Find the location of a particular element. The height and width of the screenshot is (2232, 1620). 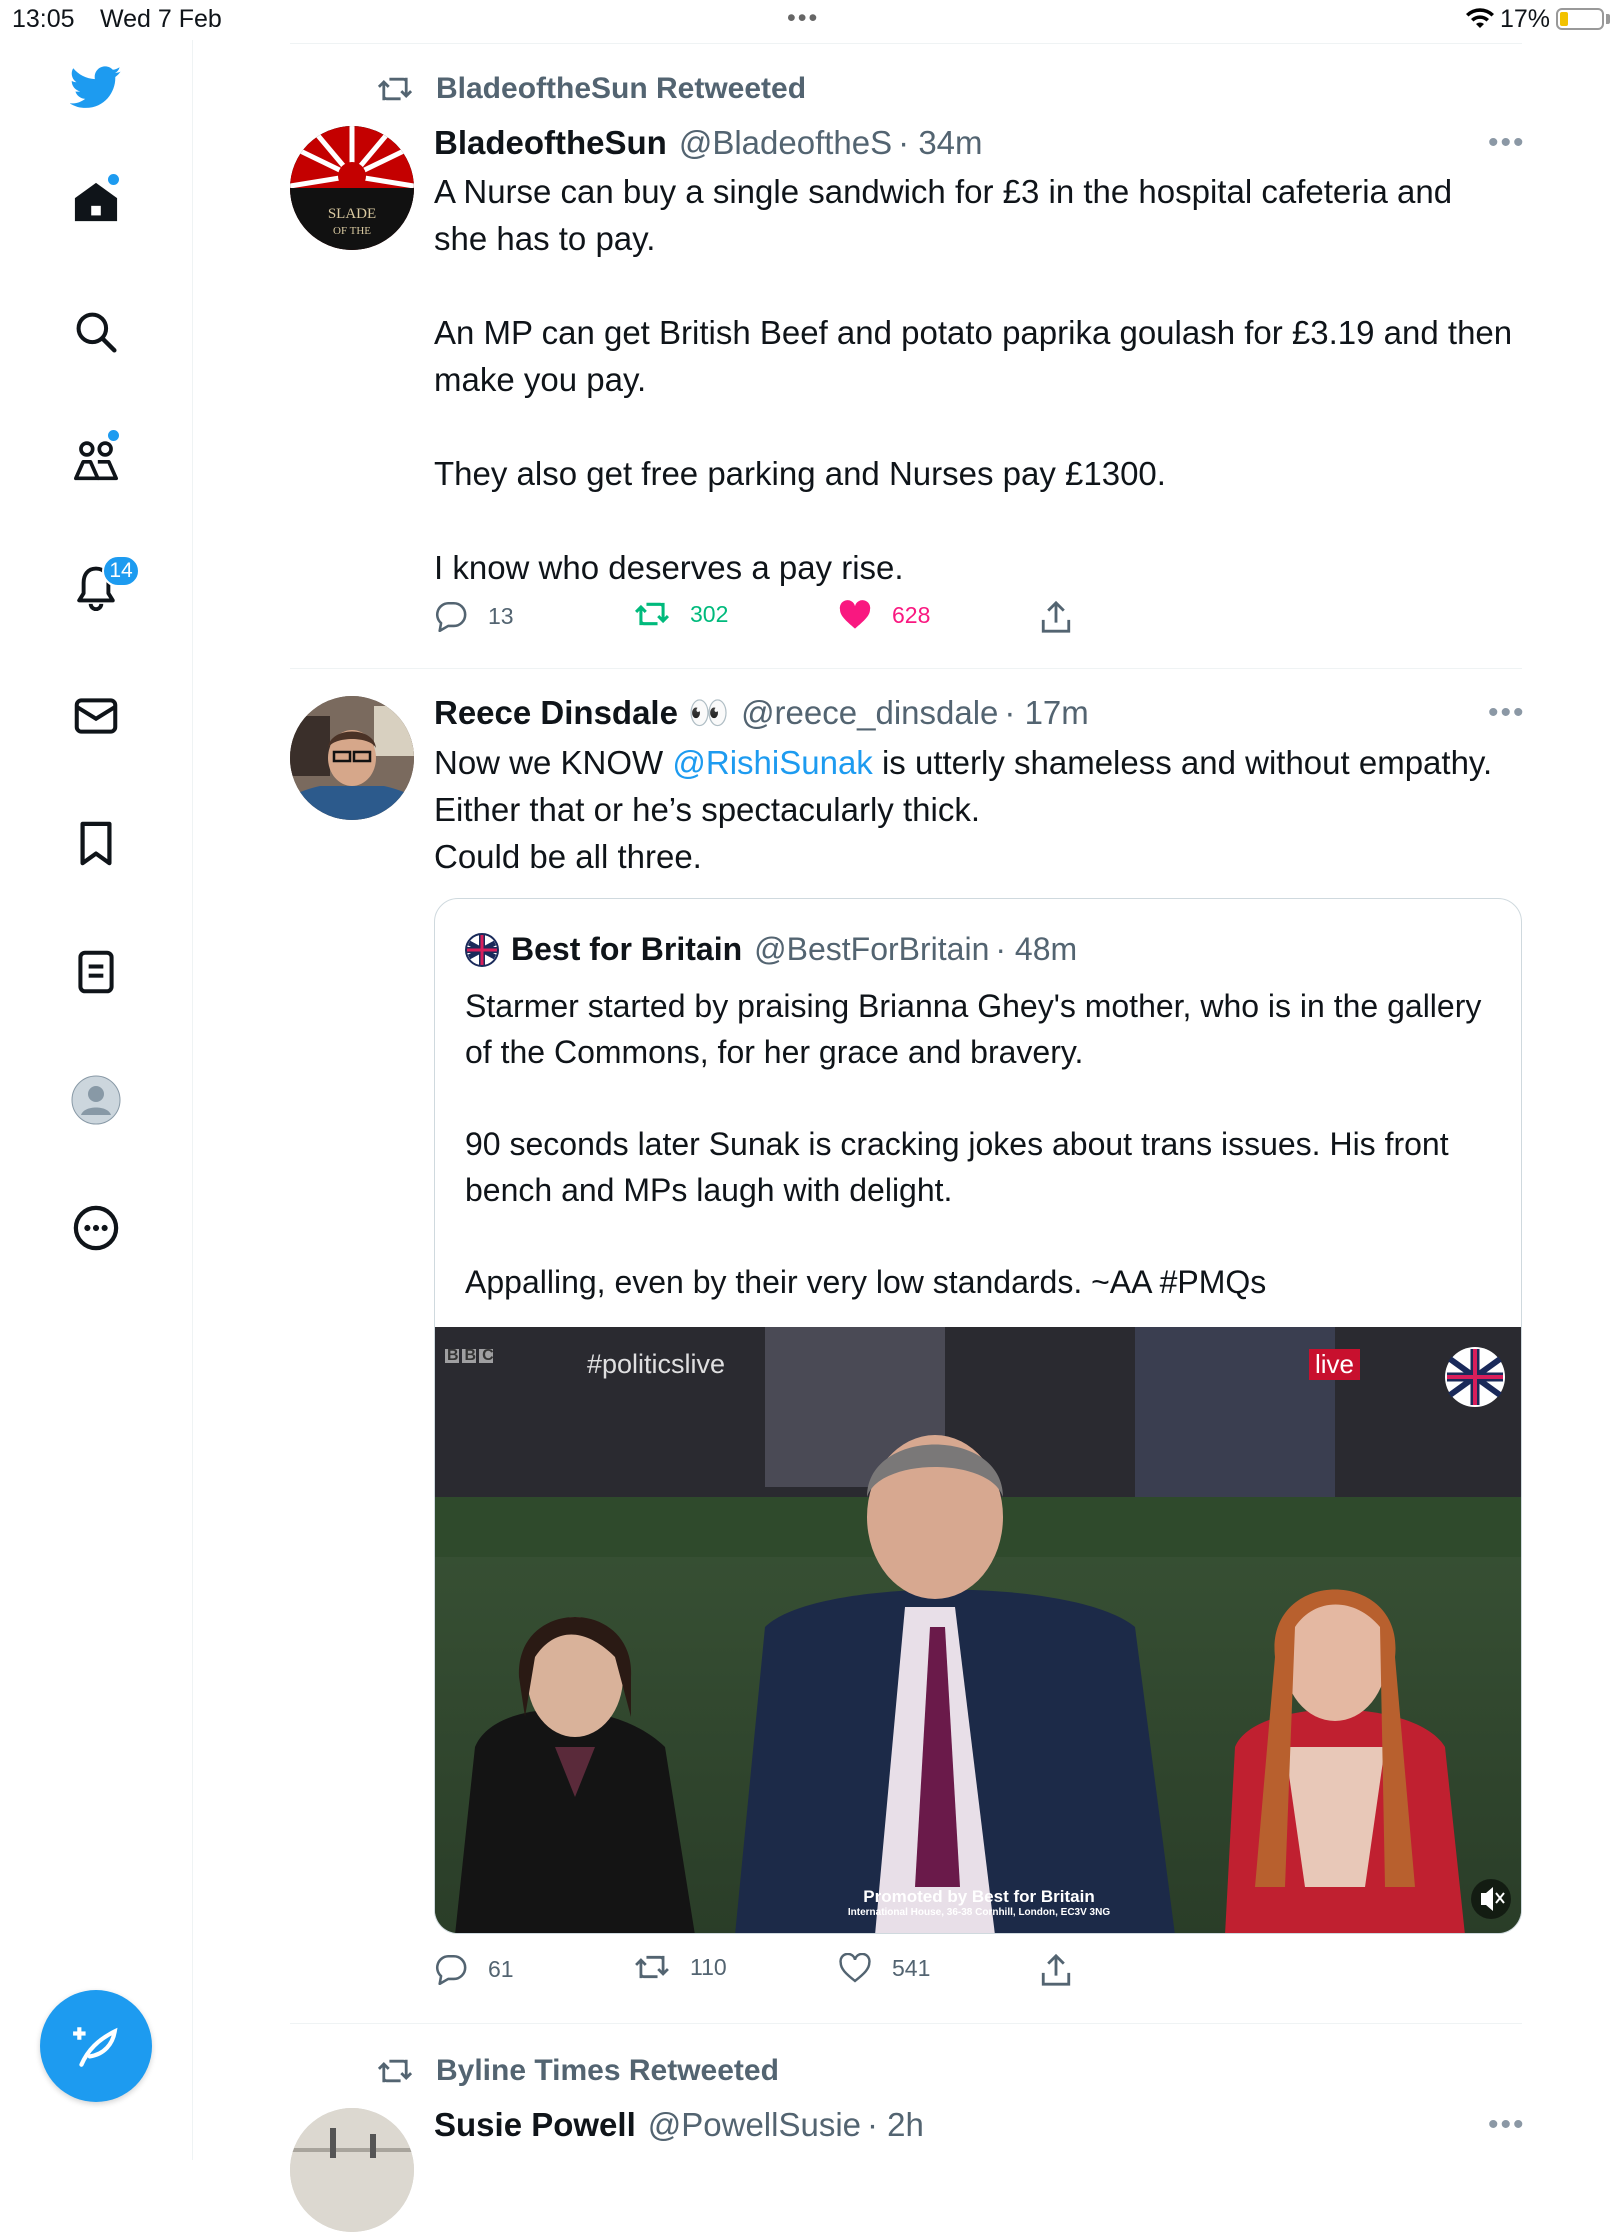

bbc-label: BBC is located at coordinates (473, 1355).